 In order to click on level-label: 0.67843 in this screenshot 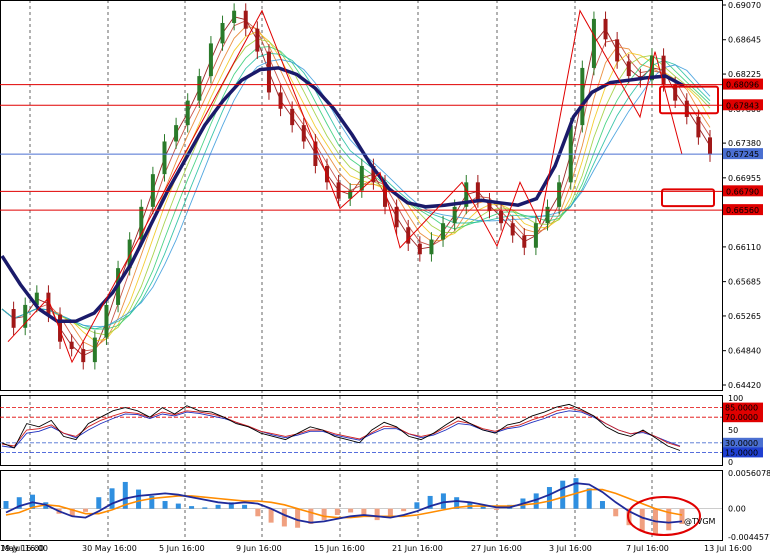, I will do `click(742, 105)`.